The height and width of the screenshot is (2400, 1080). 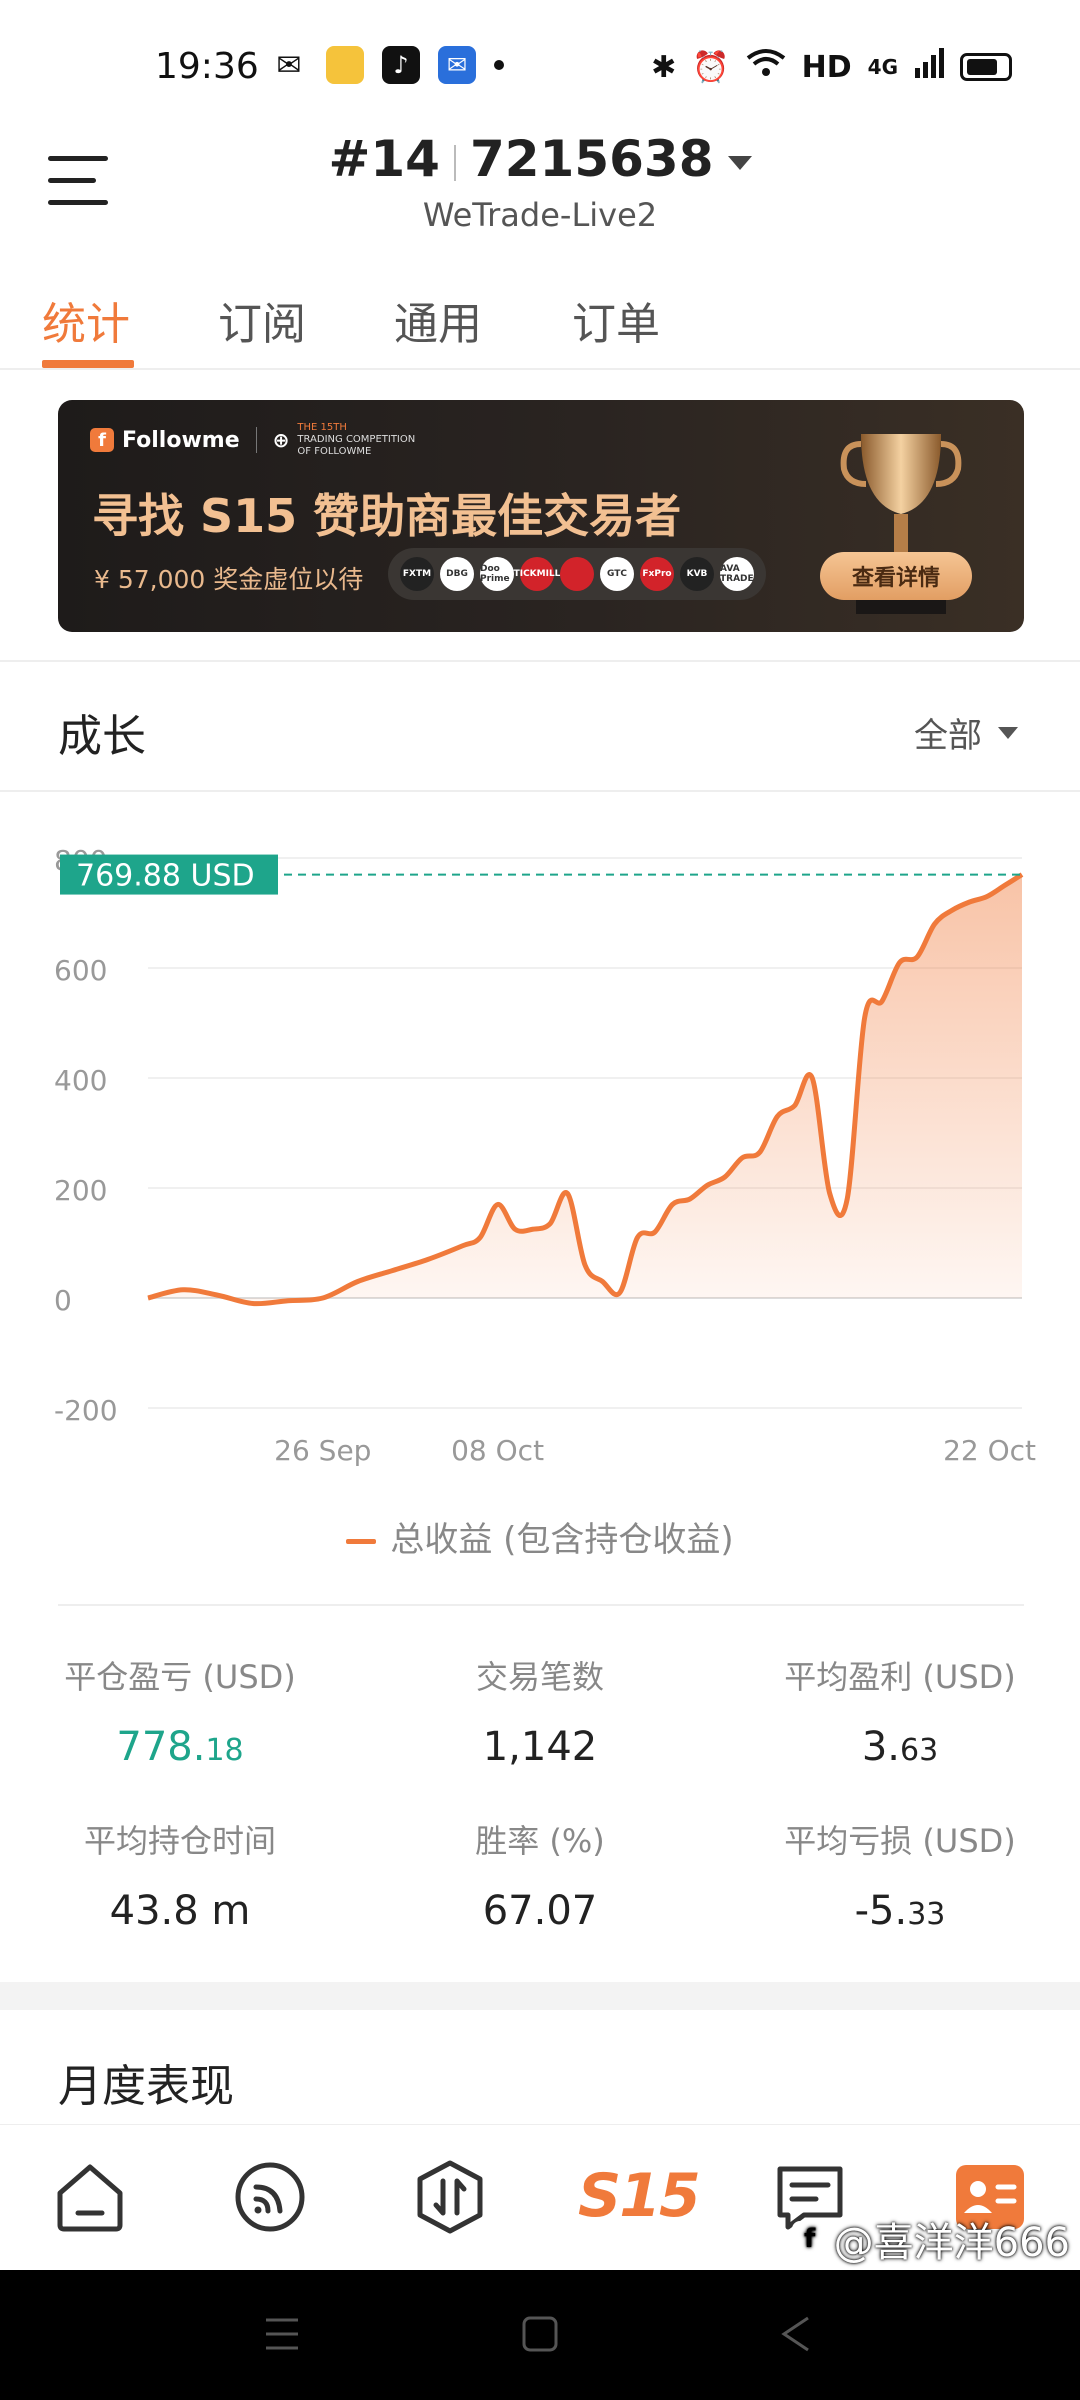 What do you see at coordinates (711, 67) in the screenshot?
I see `alarm-icon: ⏰` at bounding box center [711, 67].